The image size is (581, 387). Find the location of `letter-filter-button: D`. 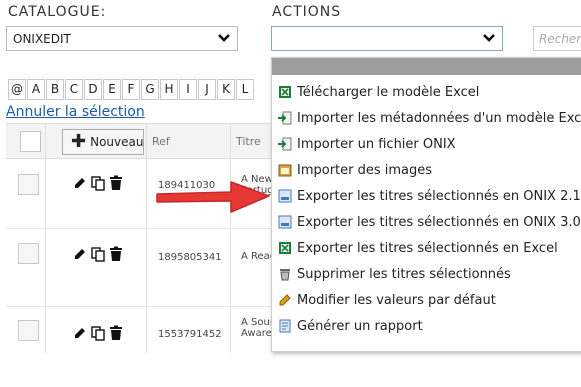

letter-filter-button: D is located at coordinates (93, 89).